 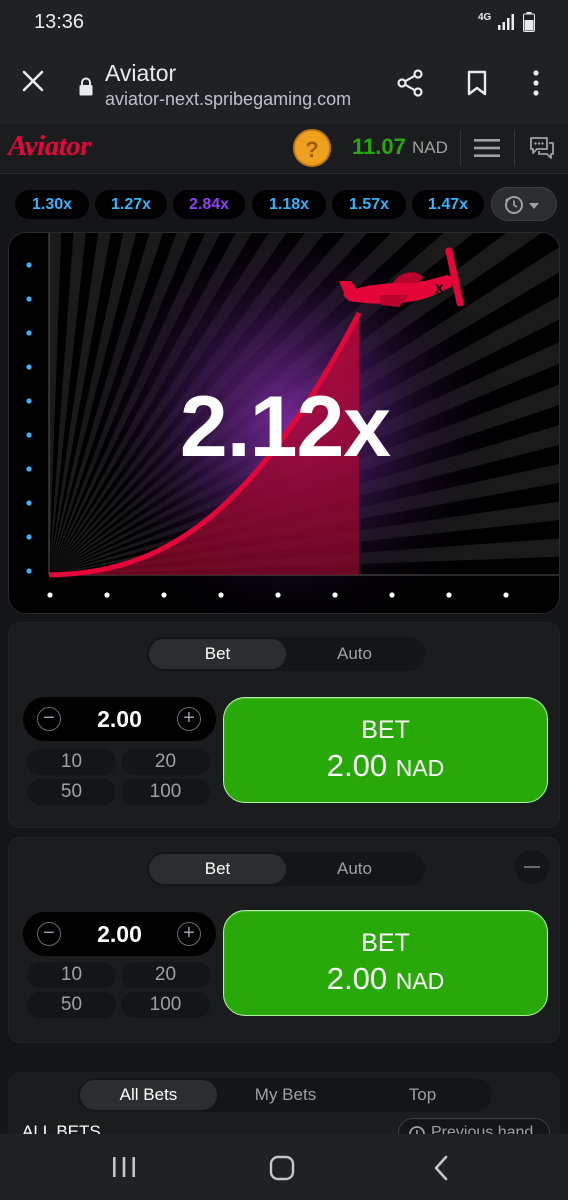 What do you see at coordinates (542, 148) in the screenshot?
I see `chat-icon` at bounding box center [542, 148].